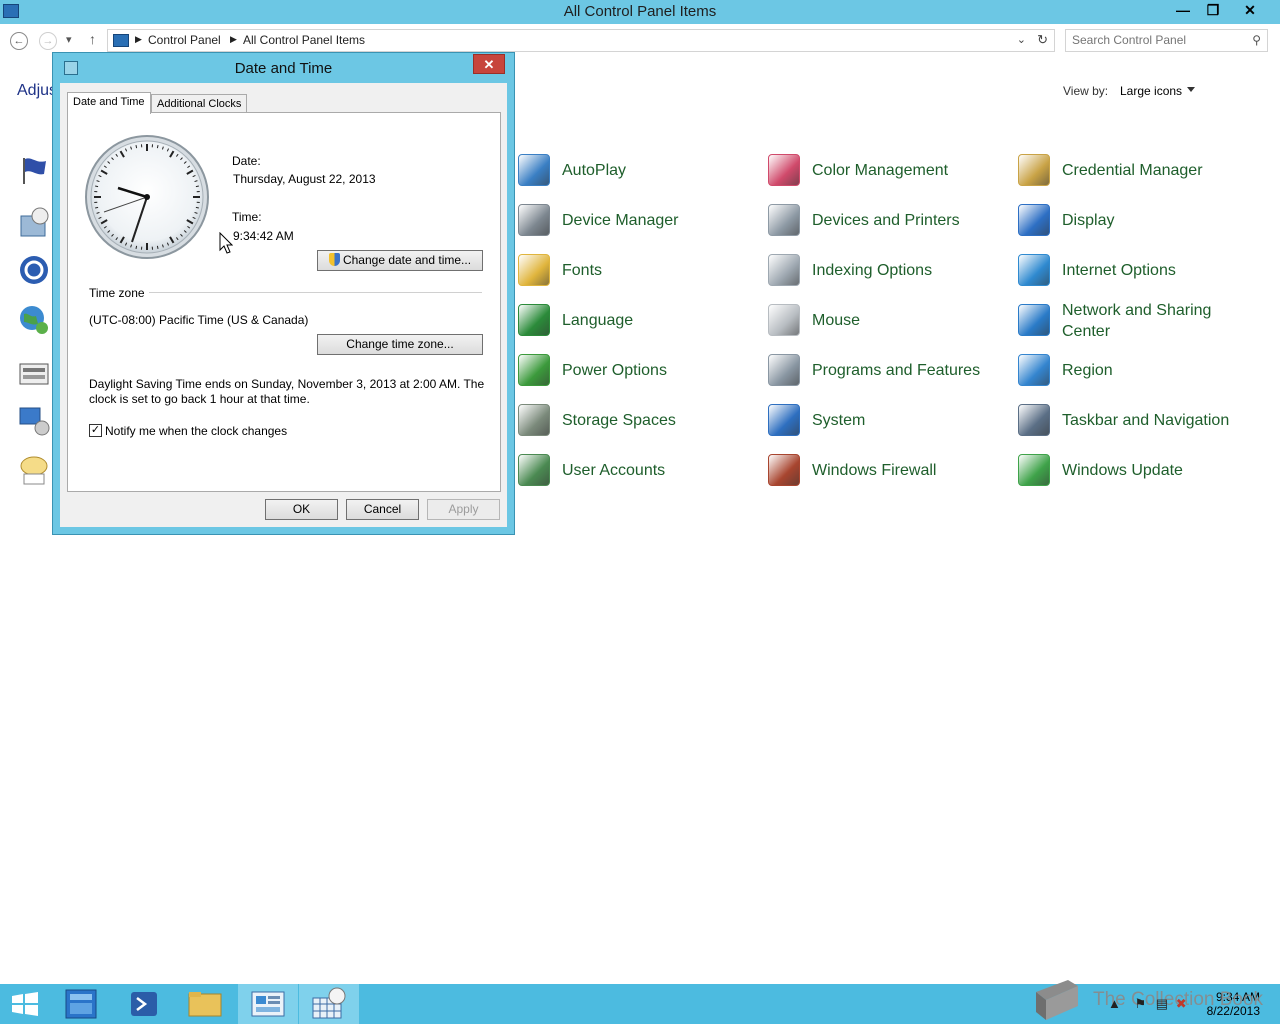 Image resolution: width=1280 pixels, height=1024 pixels. I want to click on calendar-clock-icon, so click(329, 1003).